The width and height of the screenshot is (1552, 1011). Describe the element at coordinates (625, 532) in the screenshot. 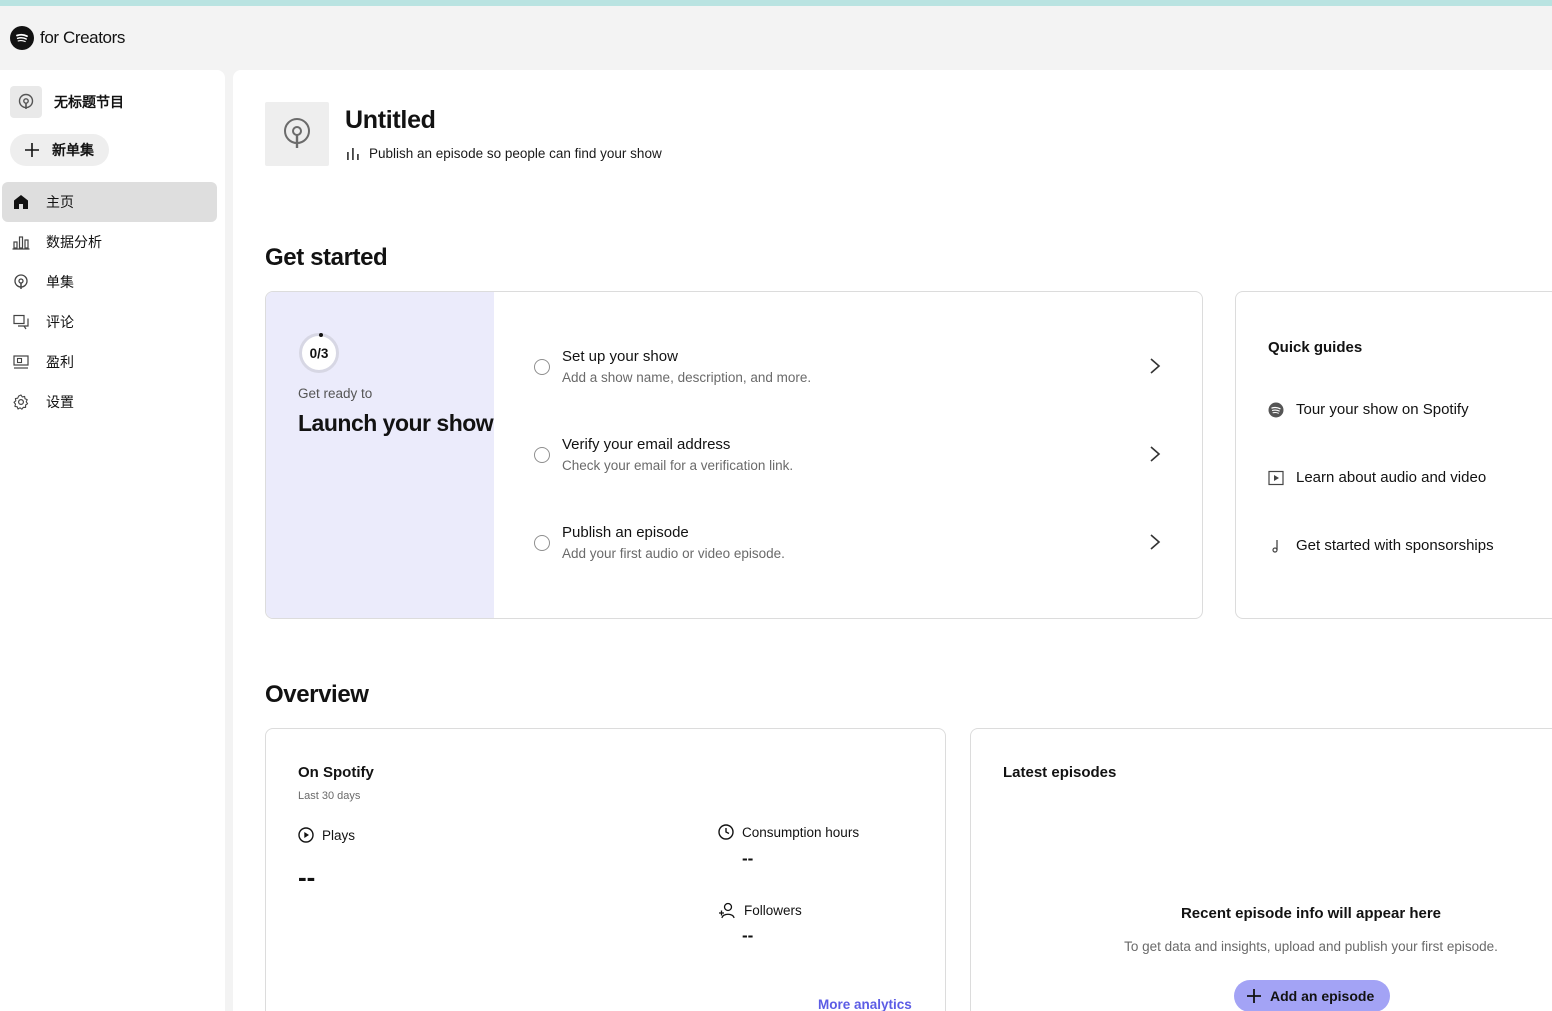

I see `task-title: Publish an episode` at that location.